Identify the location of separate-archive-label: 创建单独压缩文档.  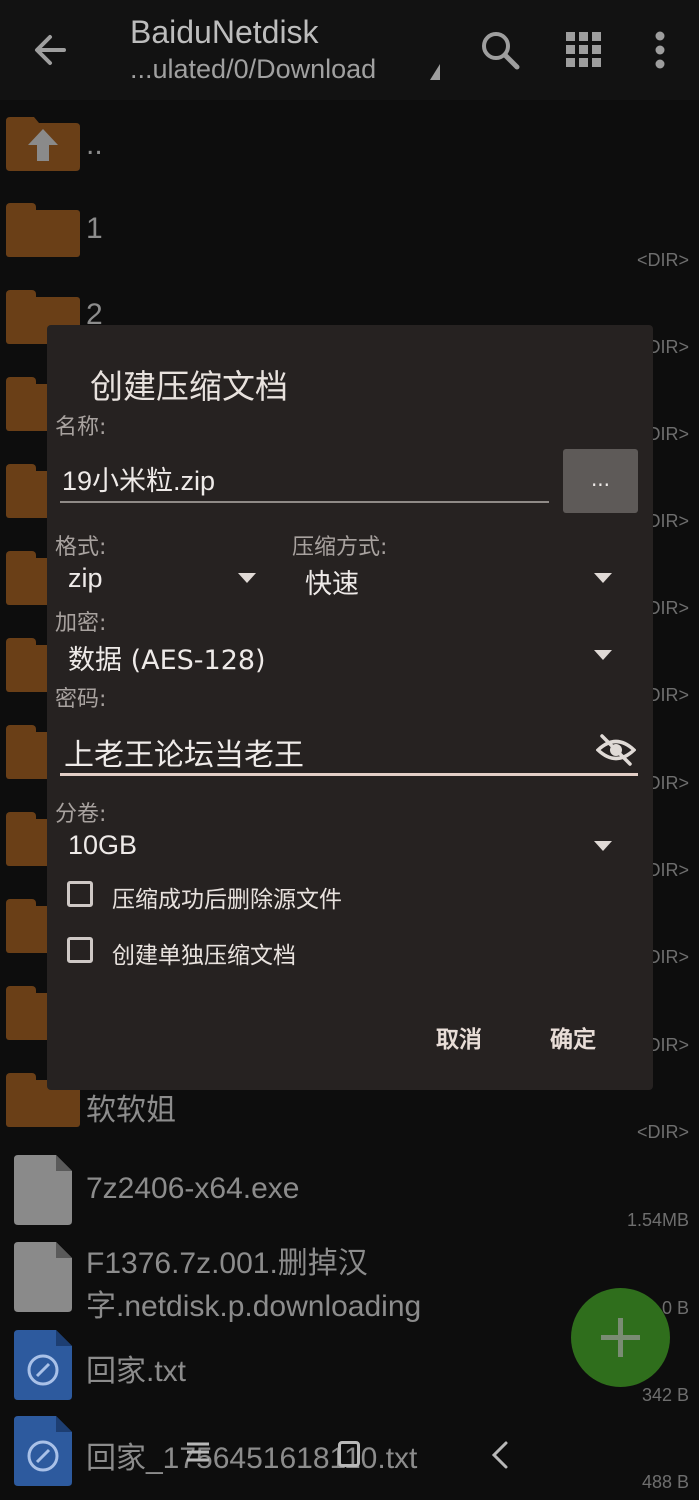
(204, 953).